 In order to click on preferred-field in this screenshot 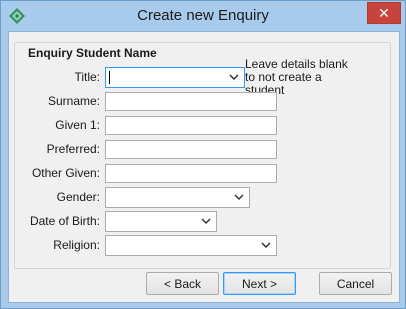, I will do `click(191, 149)`.